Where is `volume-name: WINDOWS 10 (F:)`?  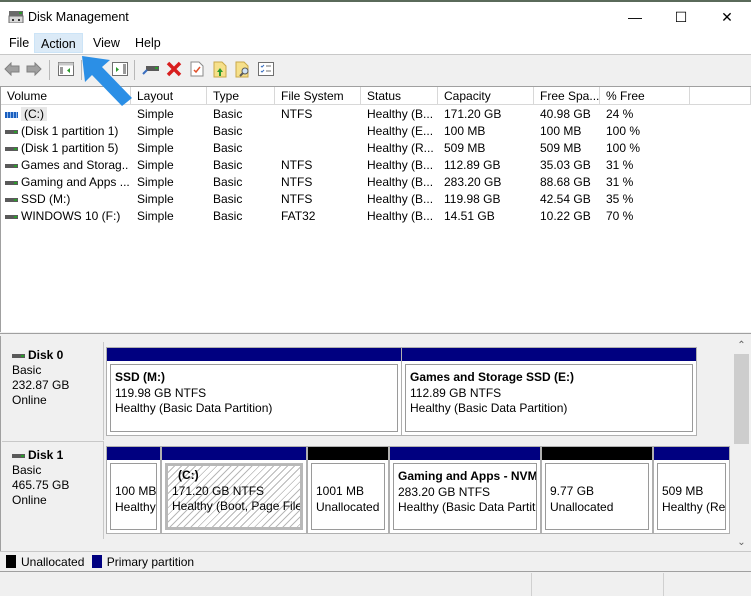 volume-name: WINDOWS 10 (F:) is located at coordinates (71, 216).